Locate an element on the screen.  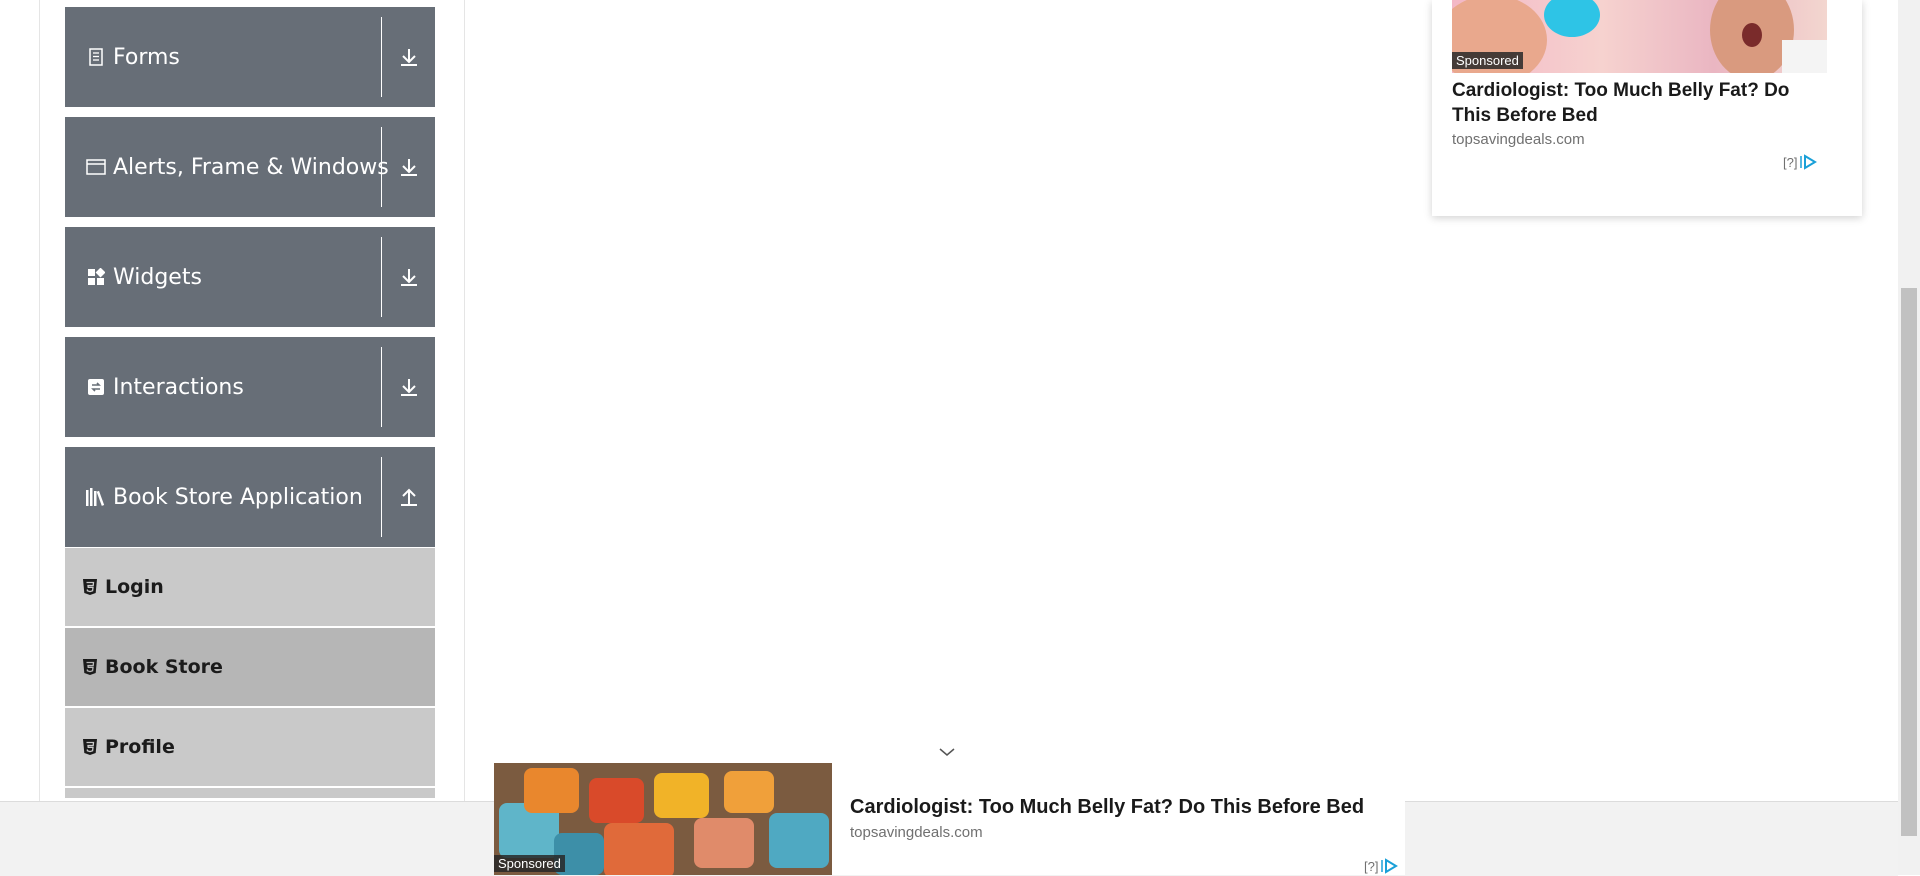
chevron-down-icon is located at coordinates (947, 752).